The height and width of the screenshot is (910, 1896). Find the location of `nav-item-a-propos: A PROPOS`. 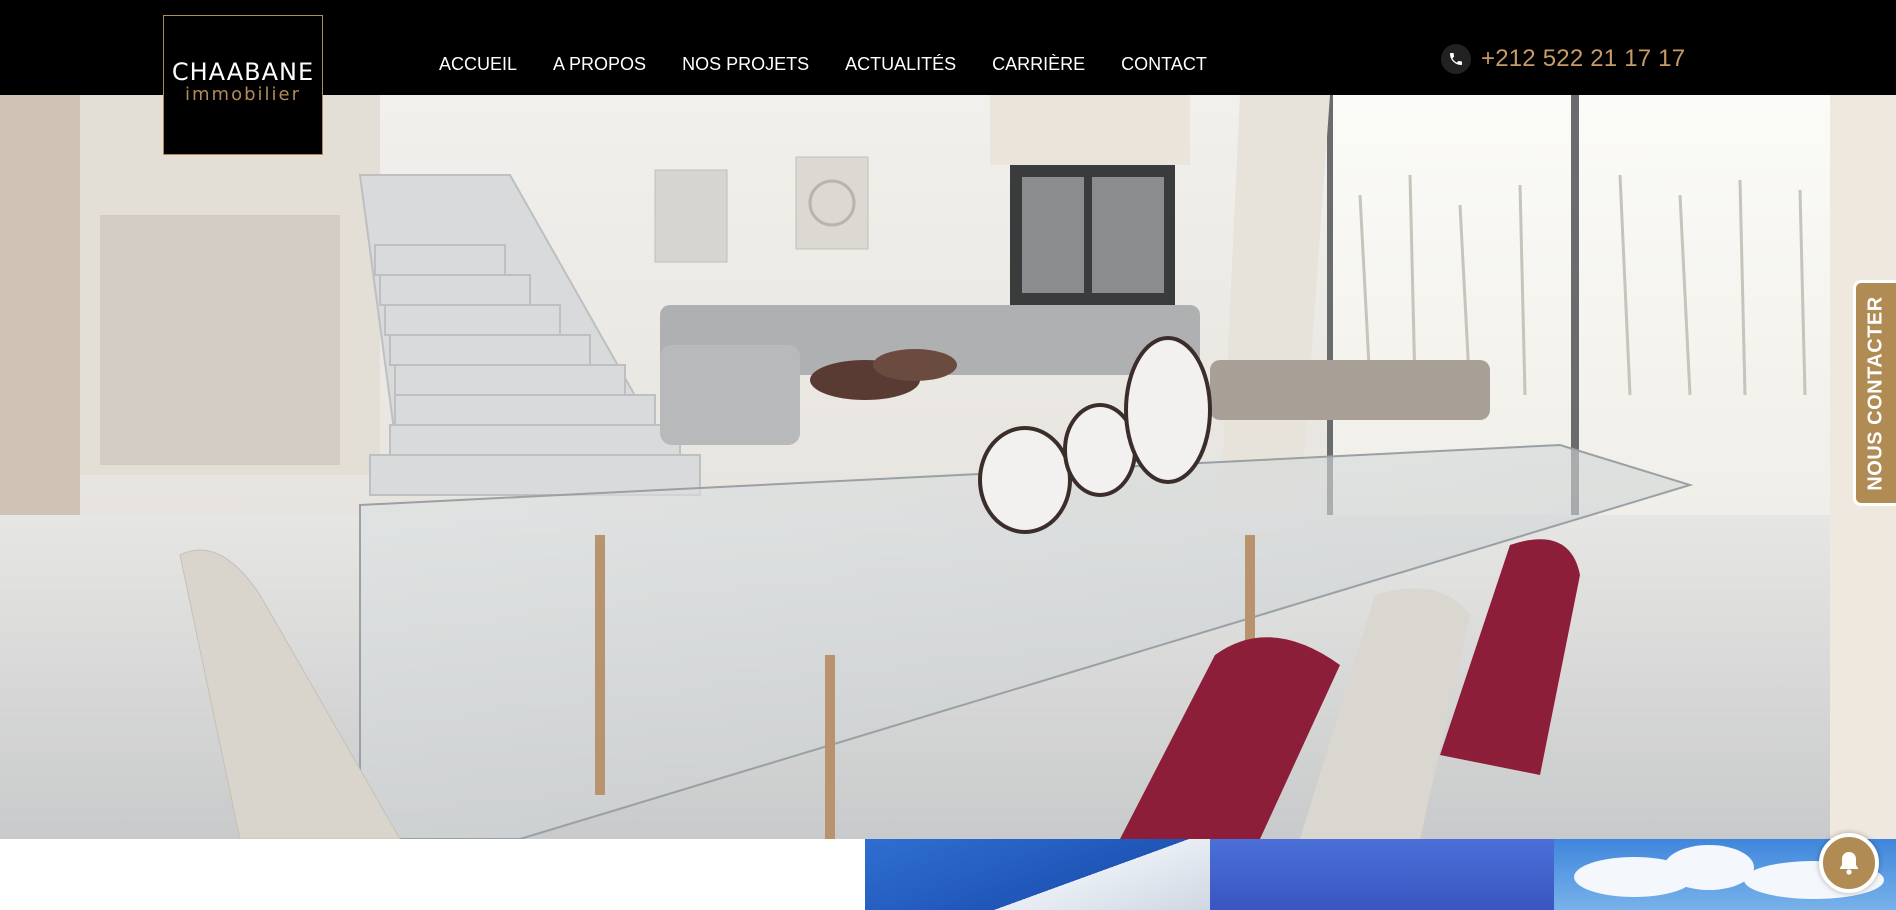

nav-item-a-propos: A PROPOS is located at coordinates (599, 64).